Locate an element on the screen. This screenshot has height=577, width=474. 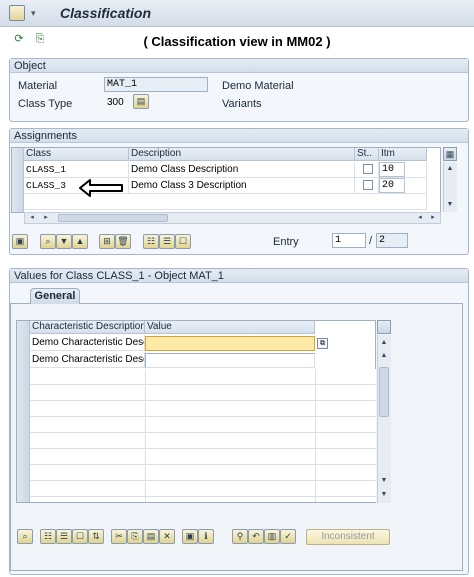
char-find-icon: ⌕ is located at coordinates (25, 536).